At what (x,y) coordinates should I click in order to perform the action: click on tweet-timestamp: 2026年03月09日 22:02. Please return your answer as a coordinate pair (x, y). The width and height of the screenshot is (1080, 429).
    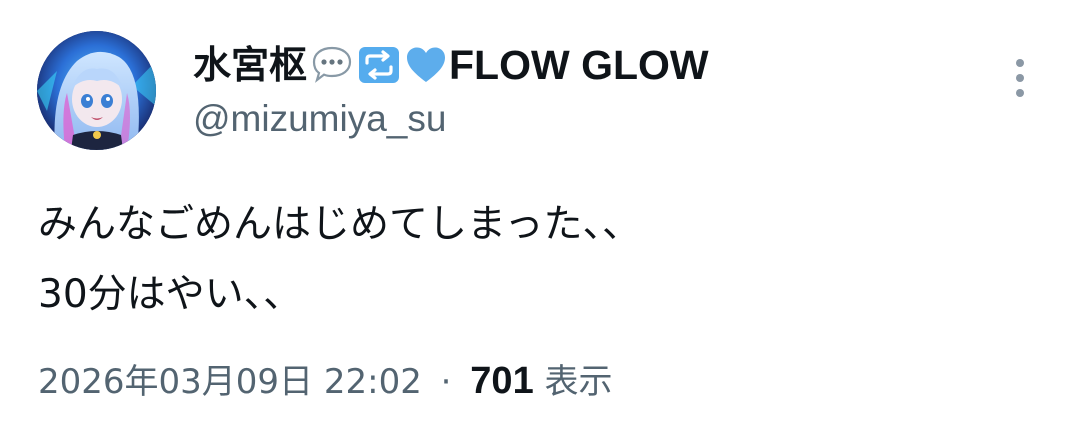
    Looking at the image, I should click on (230, 382).